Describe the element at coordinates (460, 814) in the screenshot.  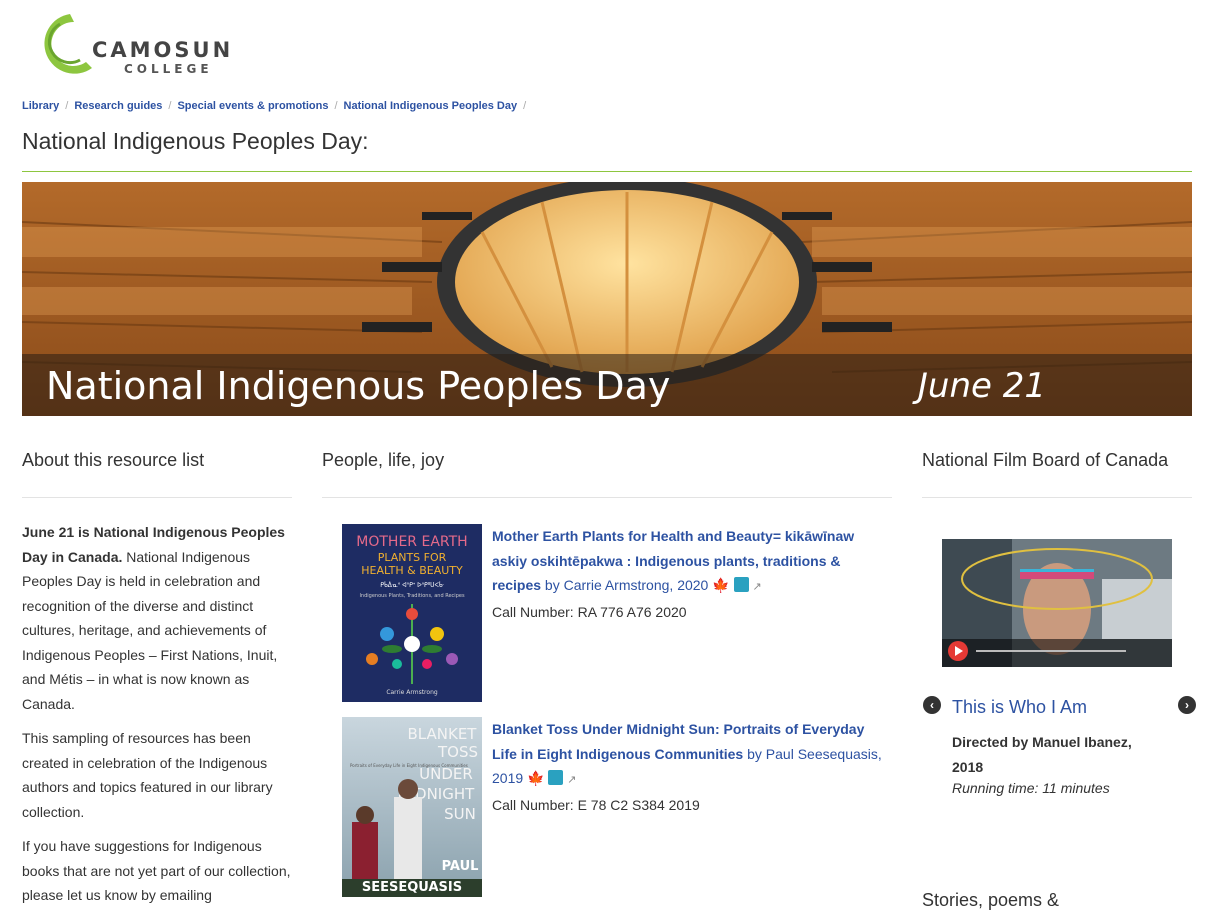
I see `svg-text: SUN` at that location.